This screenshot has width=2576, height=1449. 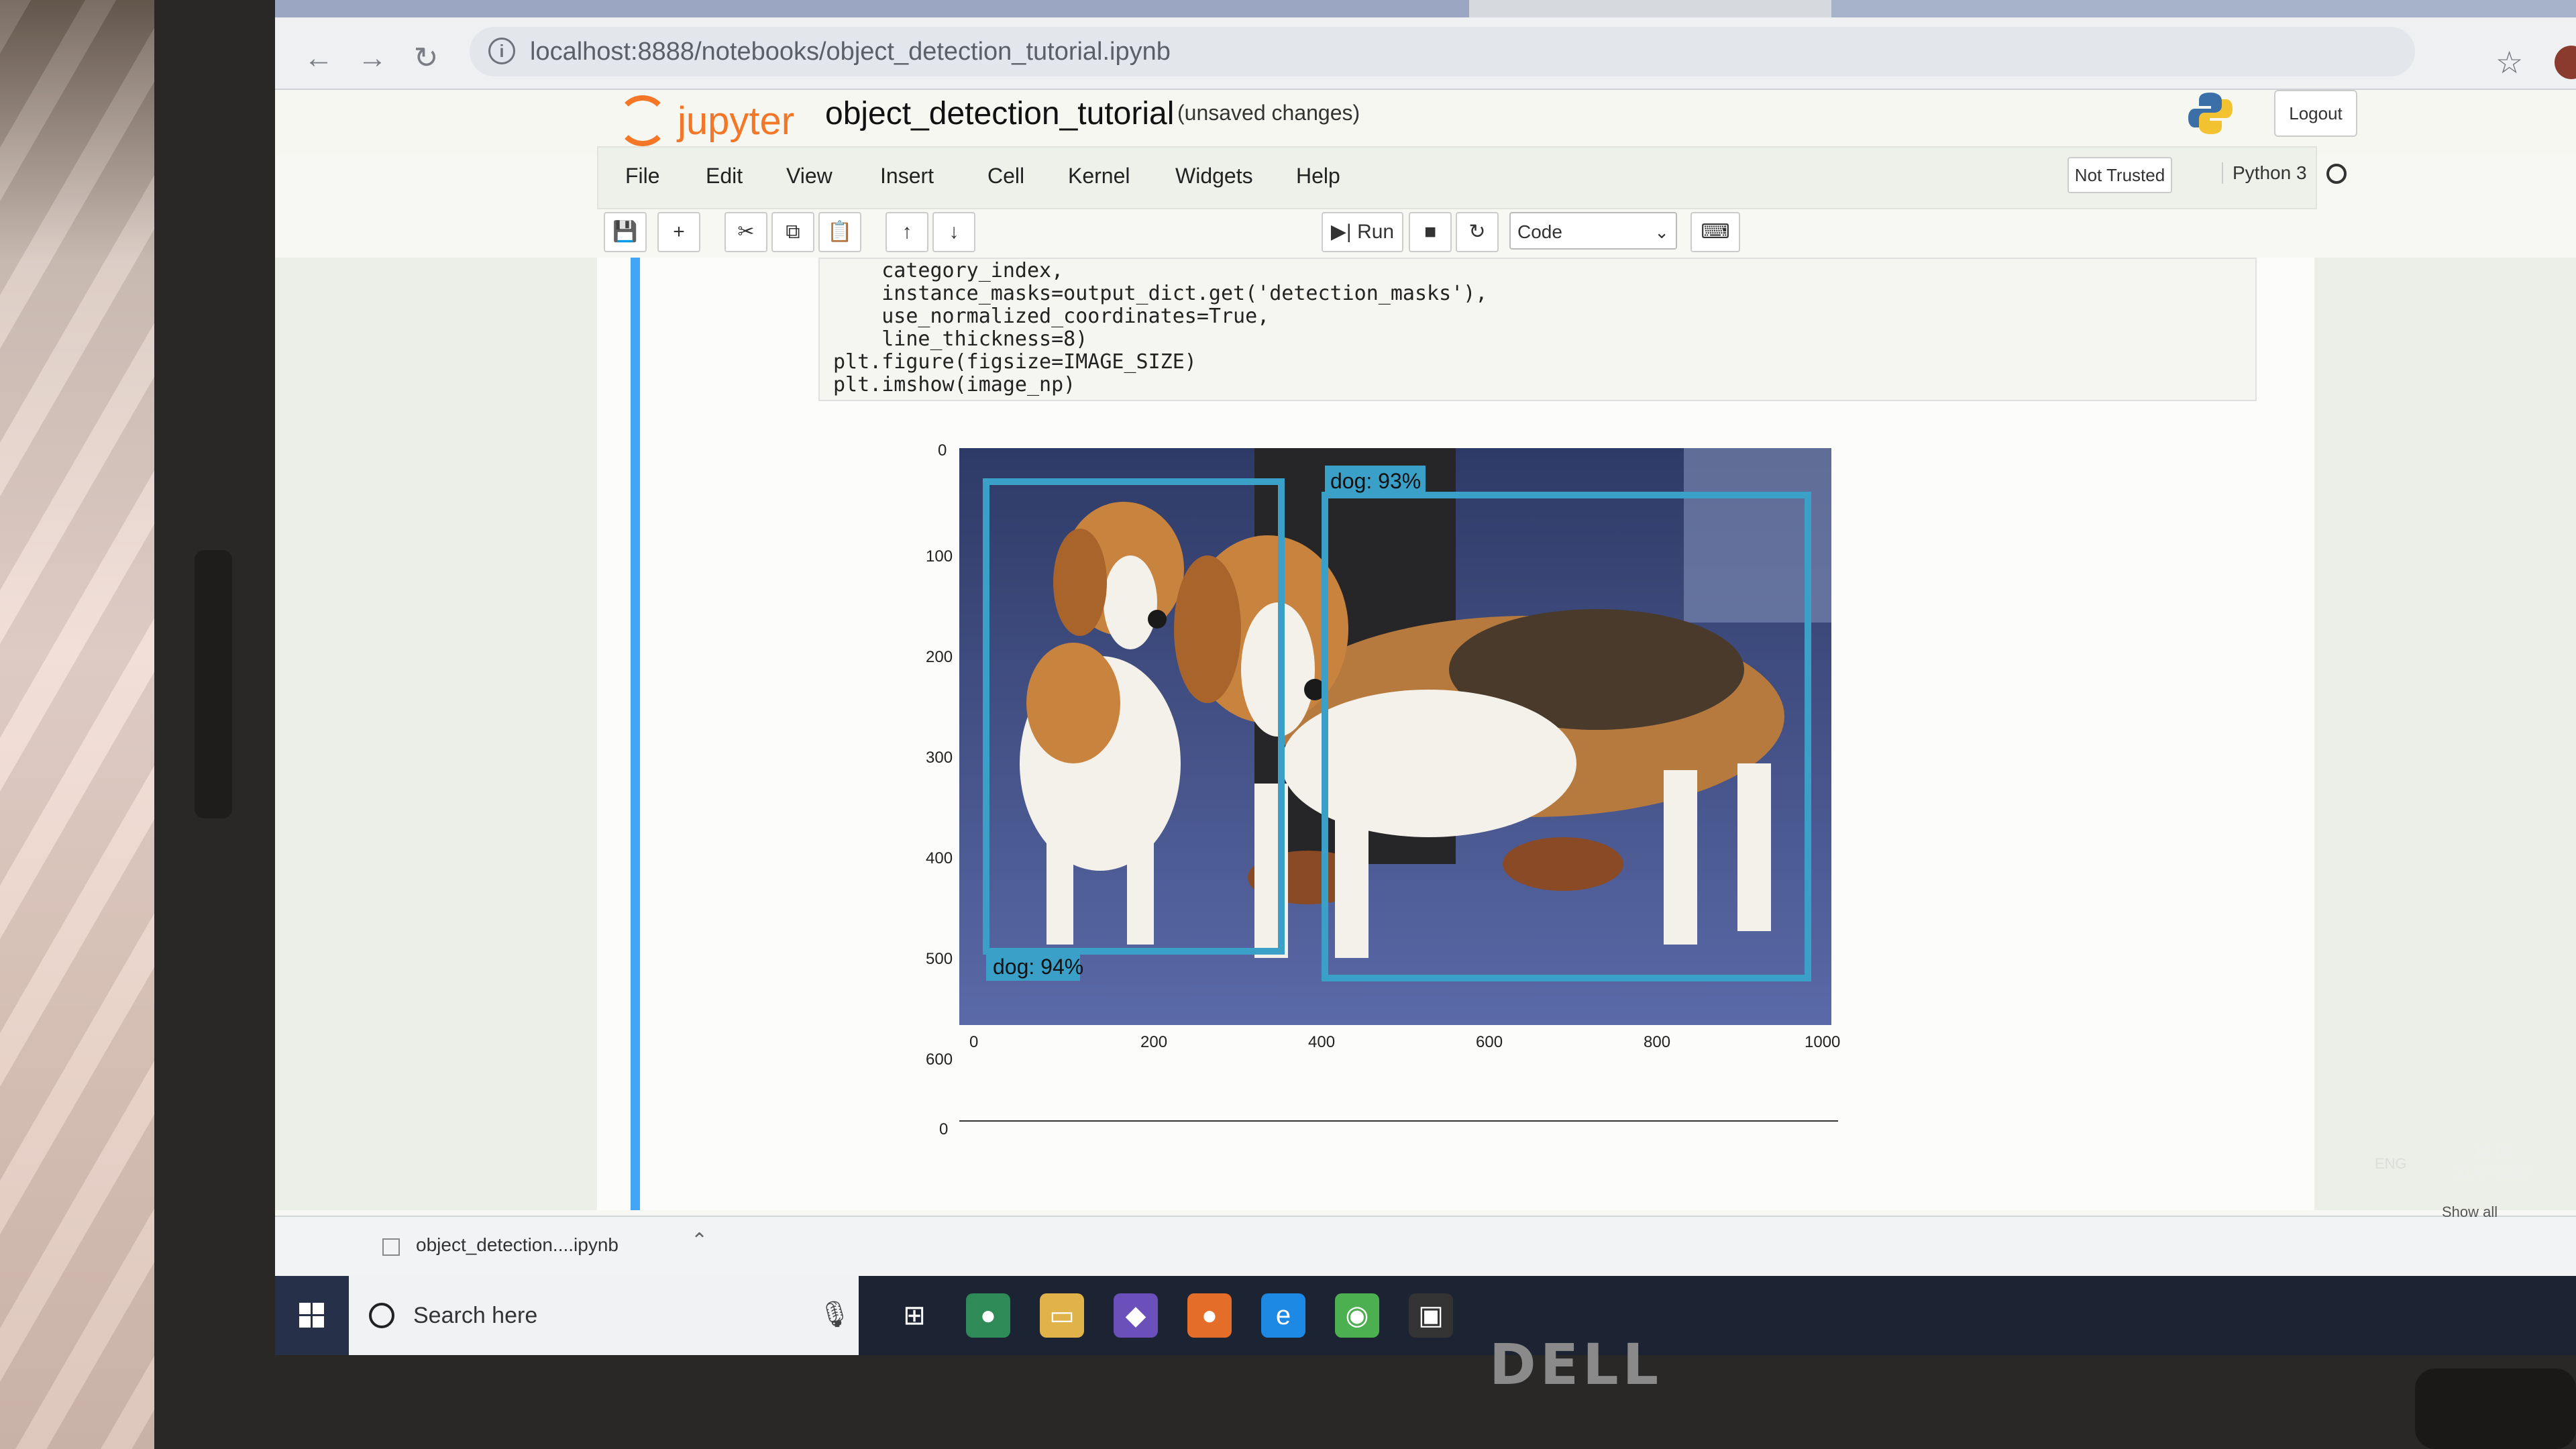 I want to click on reload-icon: ↻, so click(x=426, y=58).